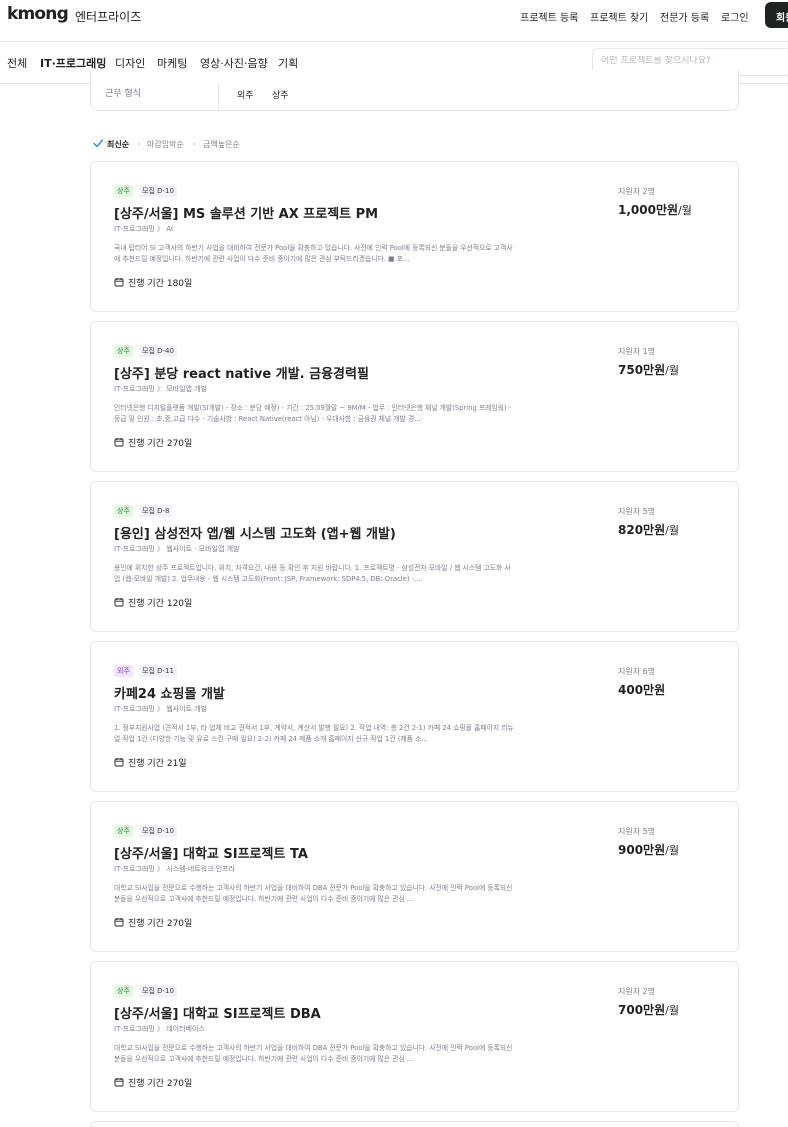  Describe the element at coordinates (735, 16) in the screenshot. I see `nav-login: 로그인` at that location.